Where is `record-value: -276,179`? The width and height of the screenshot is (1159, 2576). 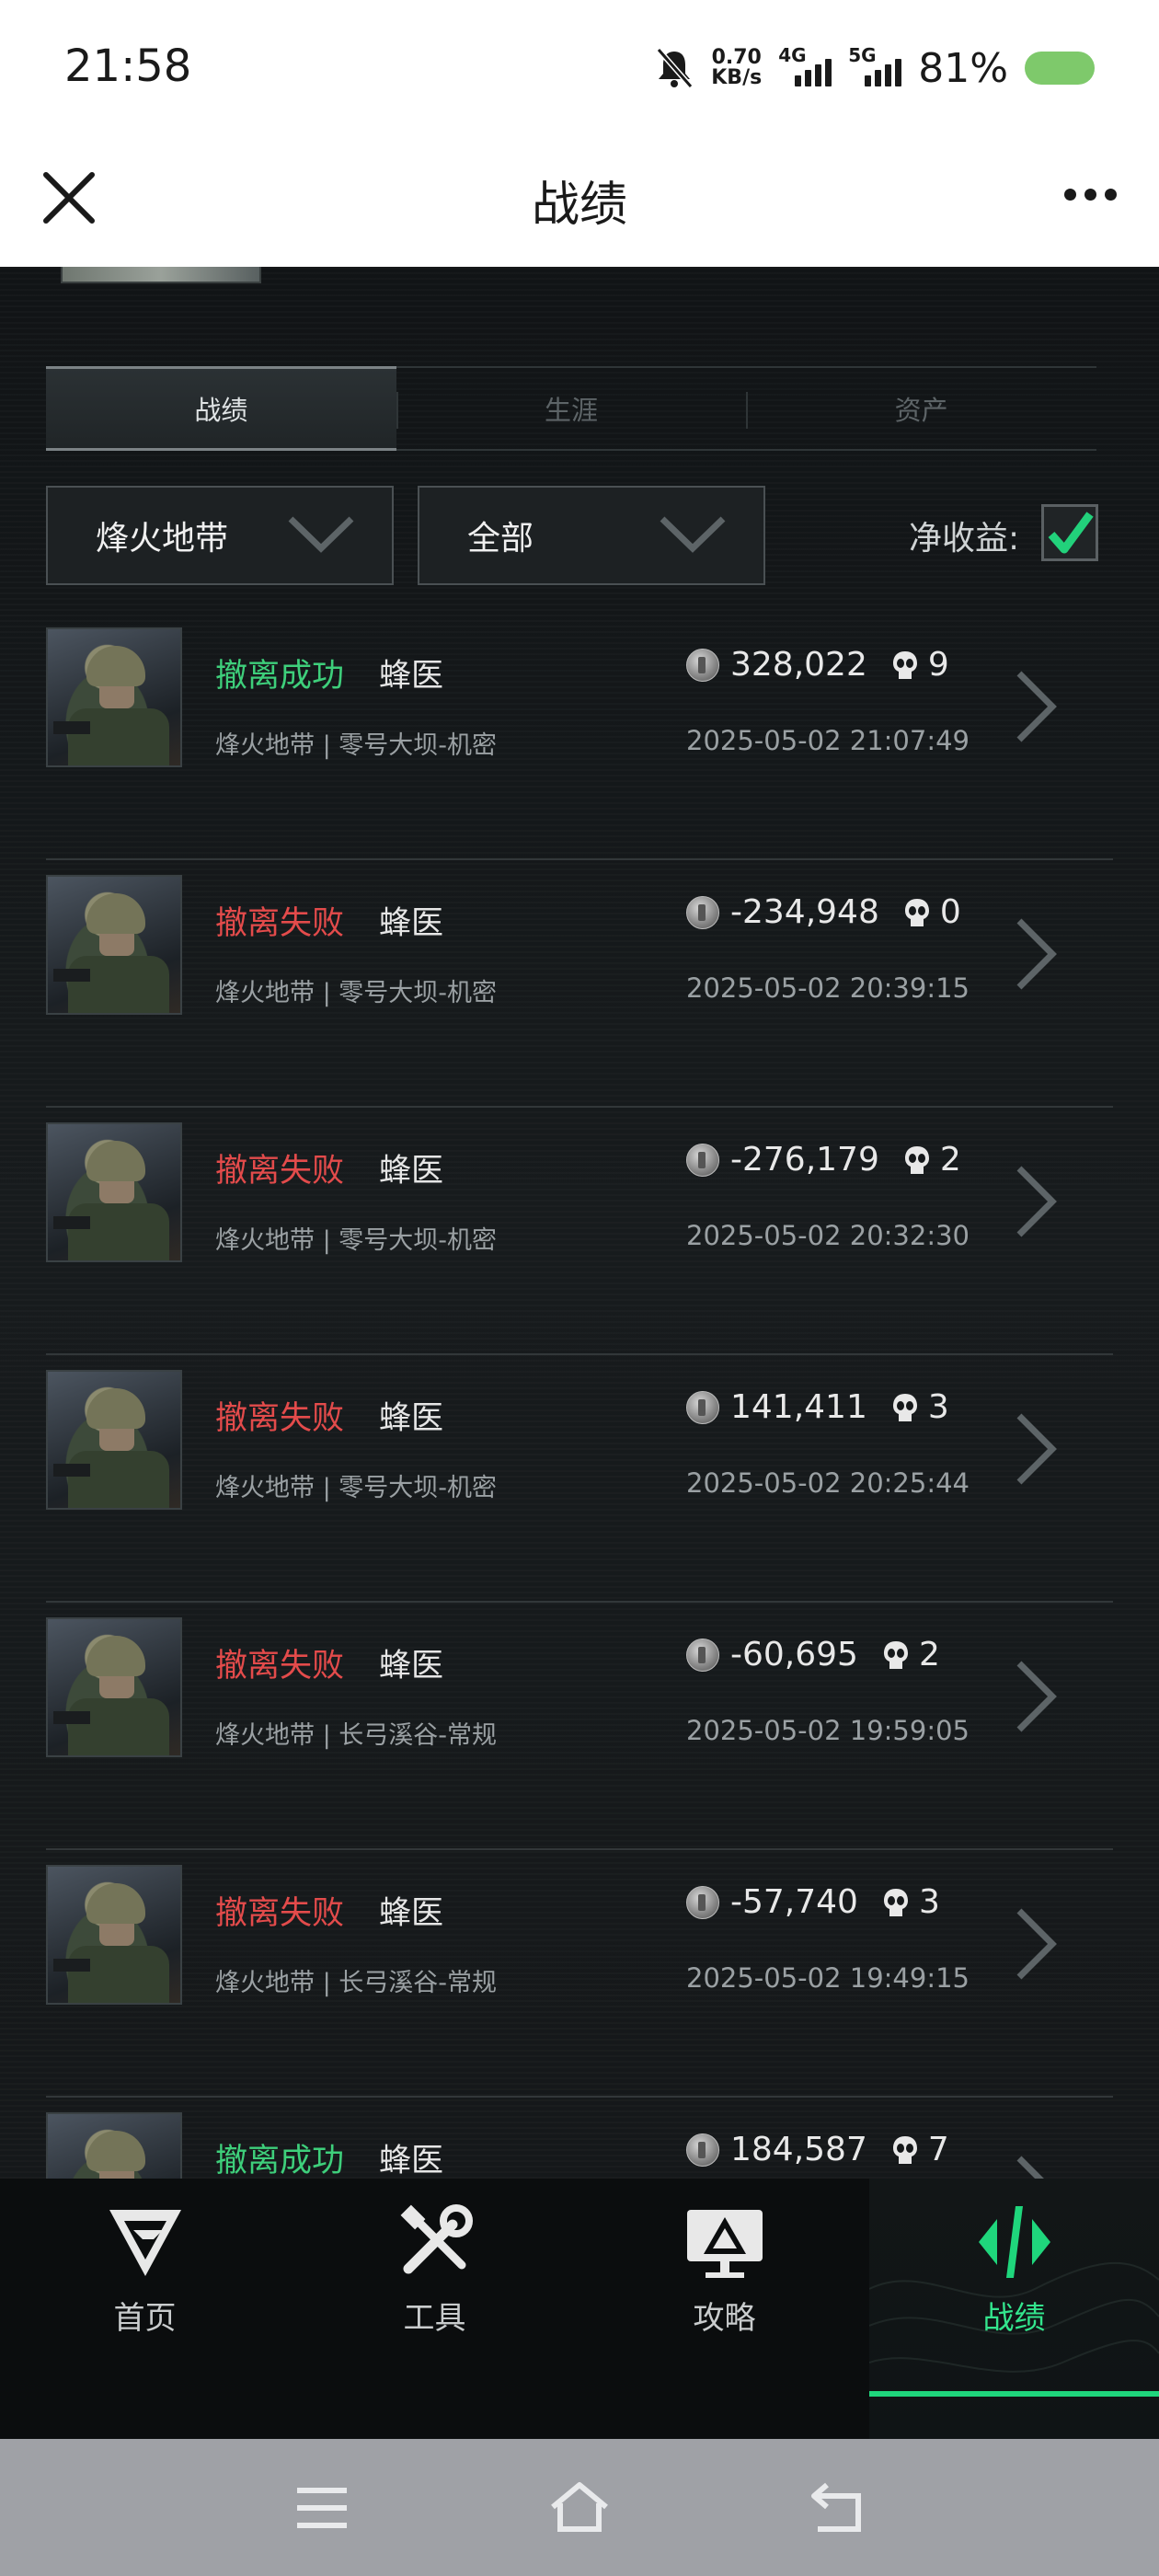
record-value: -276,179 is located at coordinates (804, 1160).